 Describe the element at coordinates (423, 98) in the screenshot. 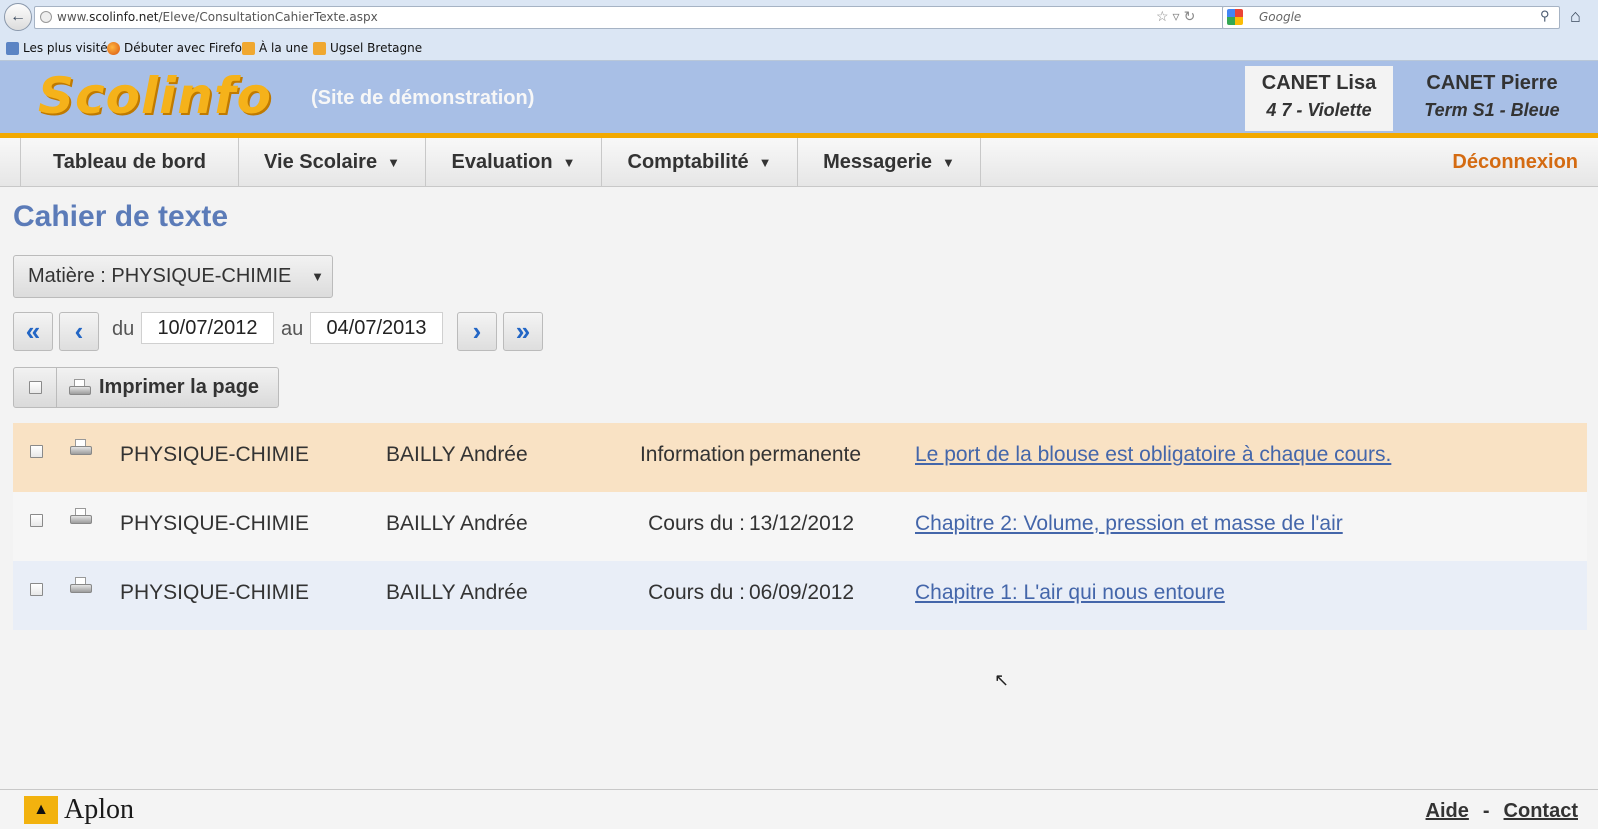

I see `demo-note: (Site de démonstration)` at that location.